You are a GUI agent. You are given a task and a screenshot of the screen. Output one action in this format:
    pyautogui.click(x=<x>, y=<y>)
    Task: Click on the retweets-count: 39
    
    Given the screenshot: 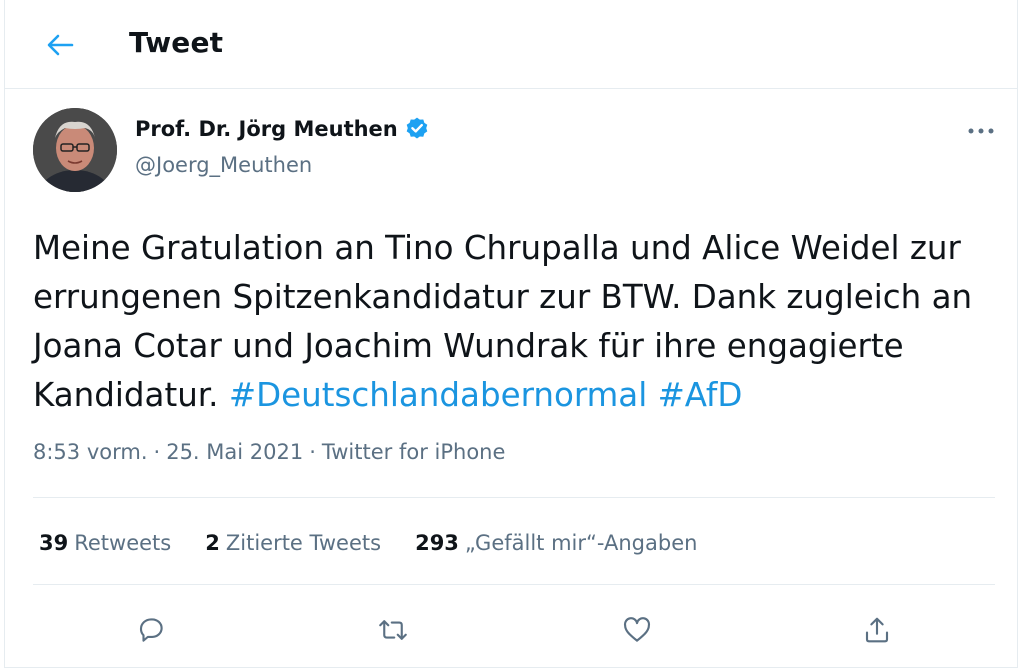 What is the action you would take?
    pyautogui.click(x=54, y=543)
    